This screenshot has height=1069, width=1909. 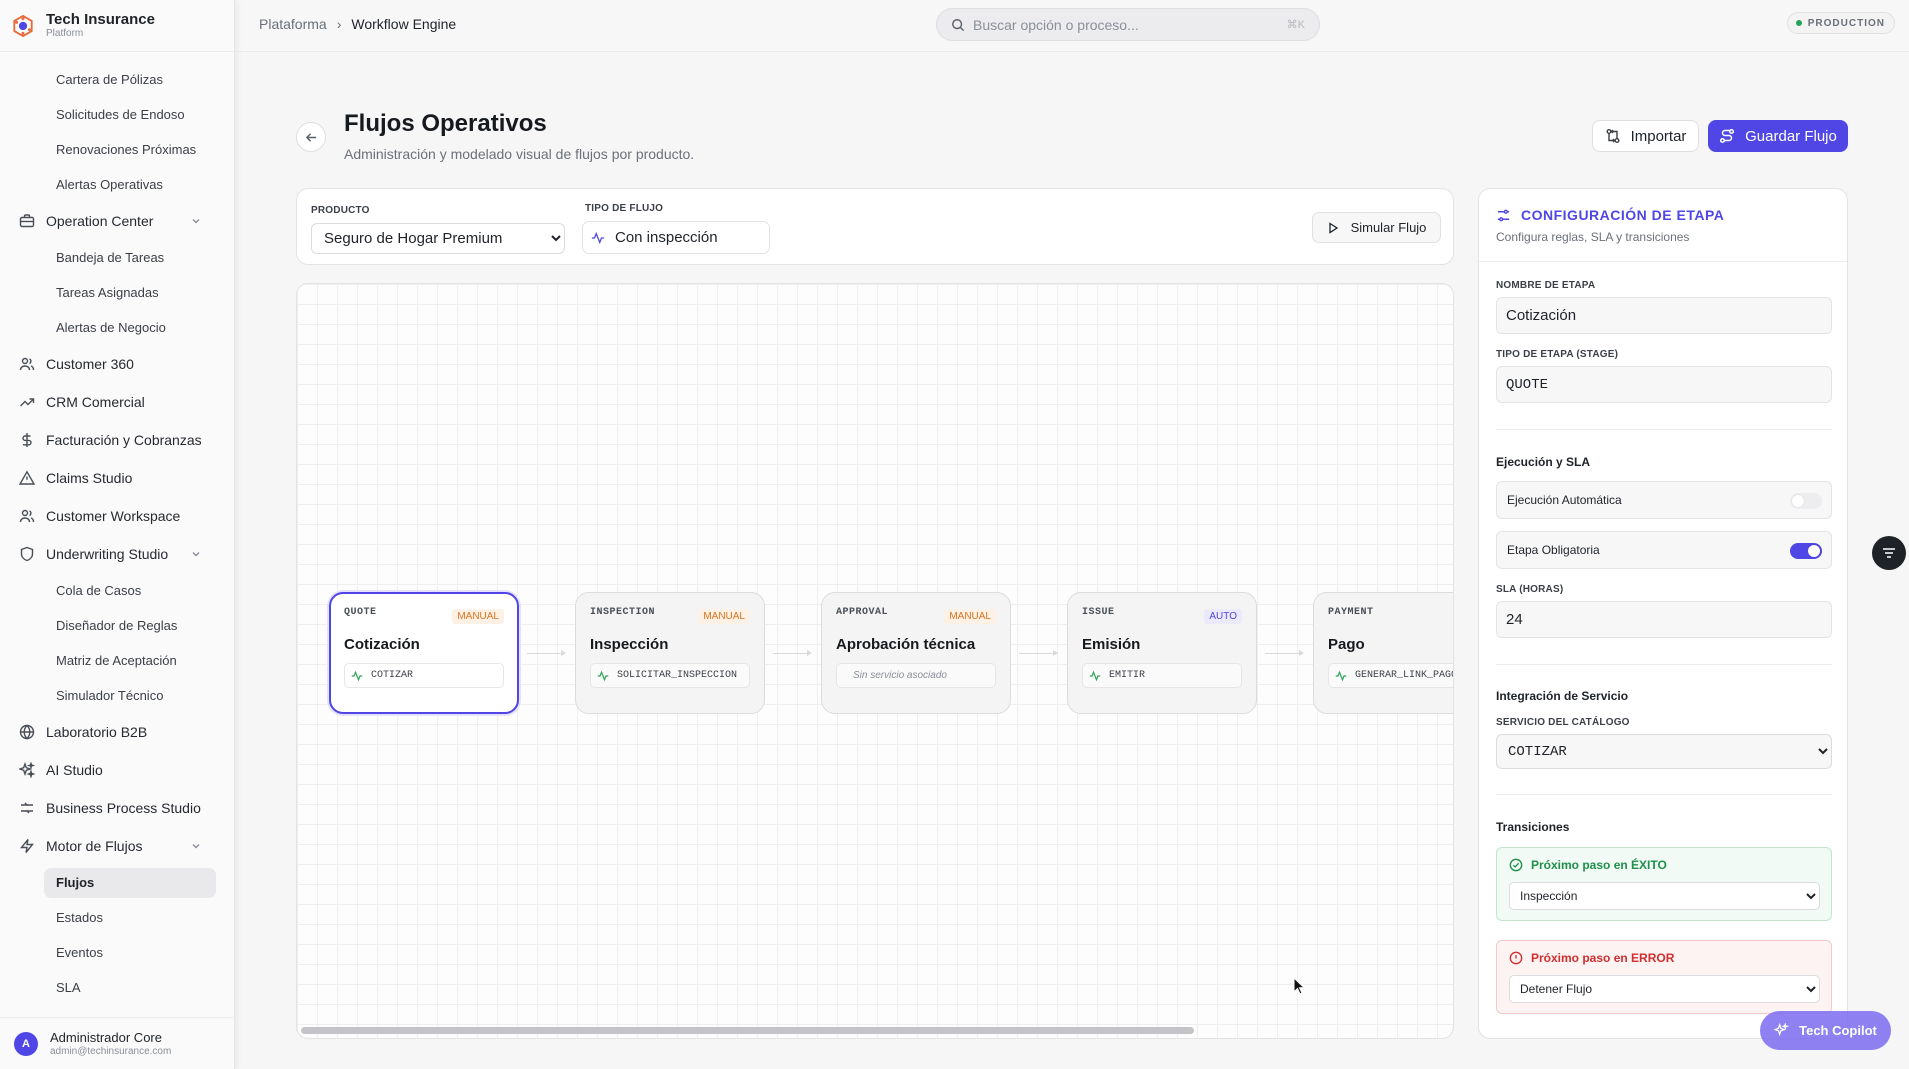 I want to click on arrow-left-icon, so click(x=310, y=137).